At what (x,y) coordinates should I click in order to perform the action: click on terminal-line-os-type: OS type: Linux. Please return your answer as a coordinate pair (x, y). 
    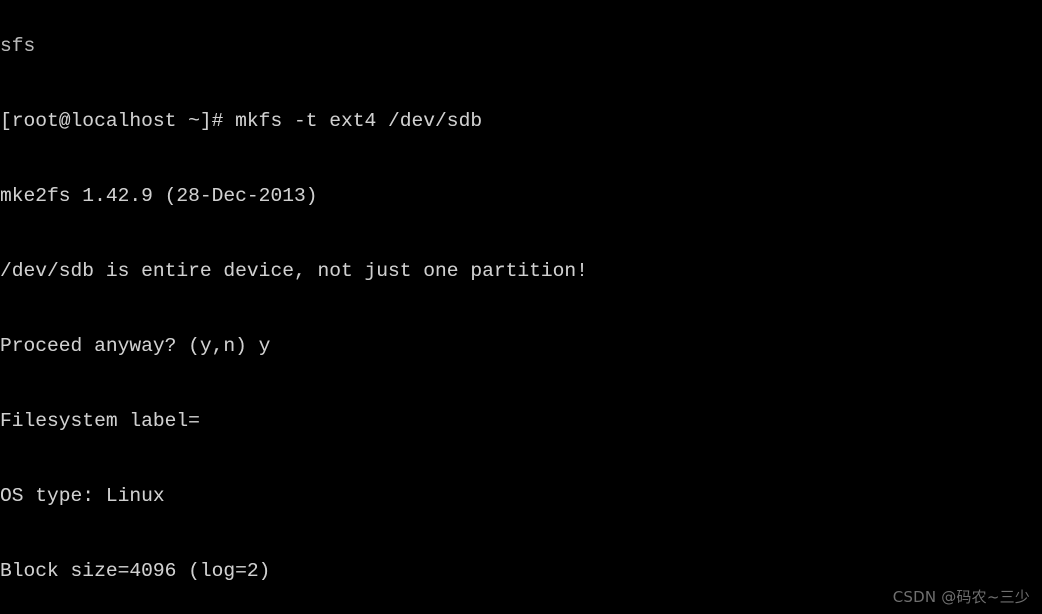
    Looking at the image, I should click on (82, 496).